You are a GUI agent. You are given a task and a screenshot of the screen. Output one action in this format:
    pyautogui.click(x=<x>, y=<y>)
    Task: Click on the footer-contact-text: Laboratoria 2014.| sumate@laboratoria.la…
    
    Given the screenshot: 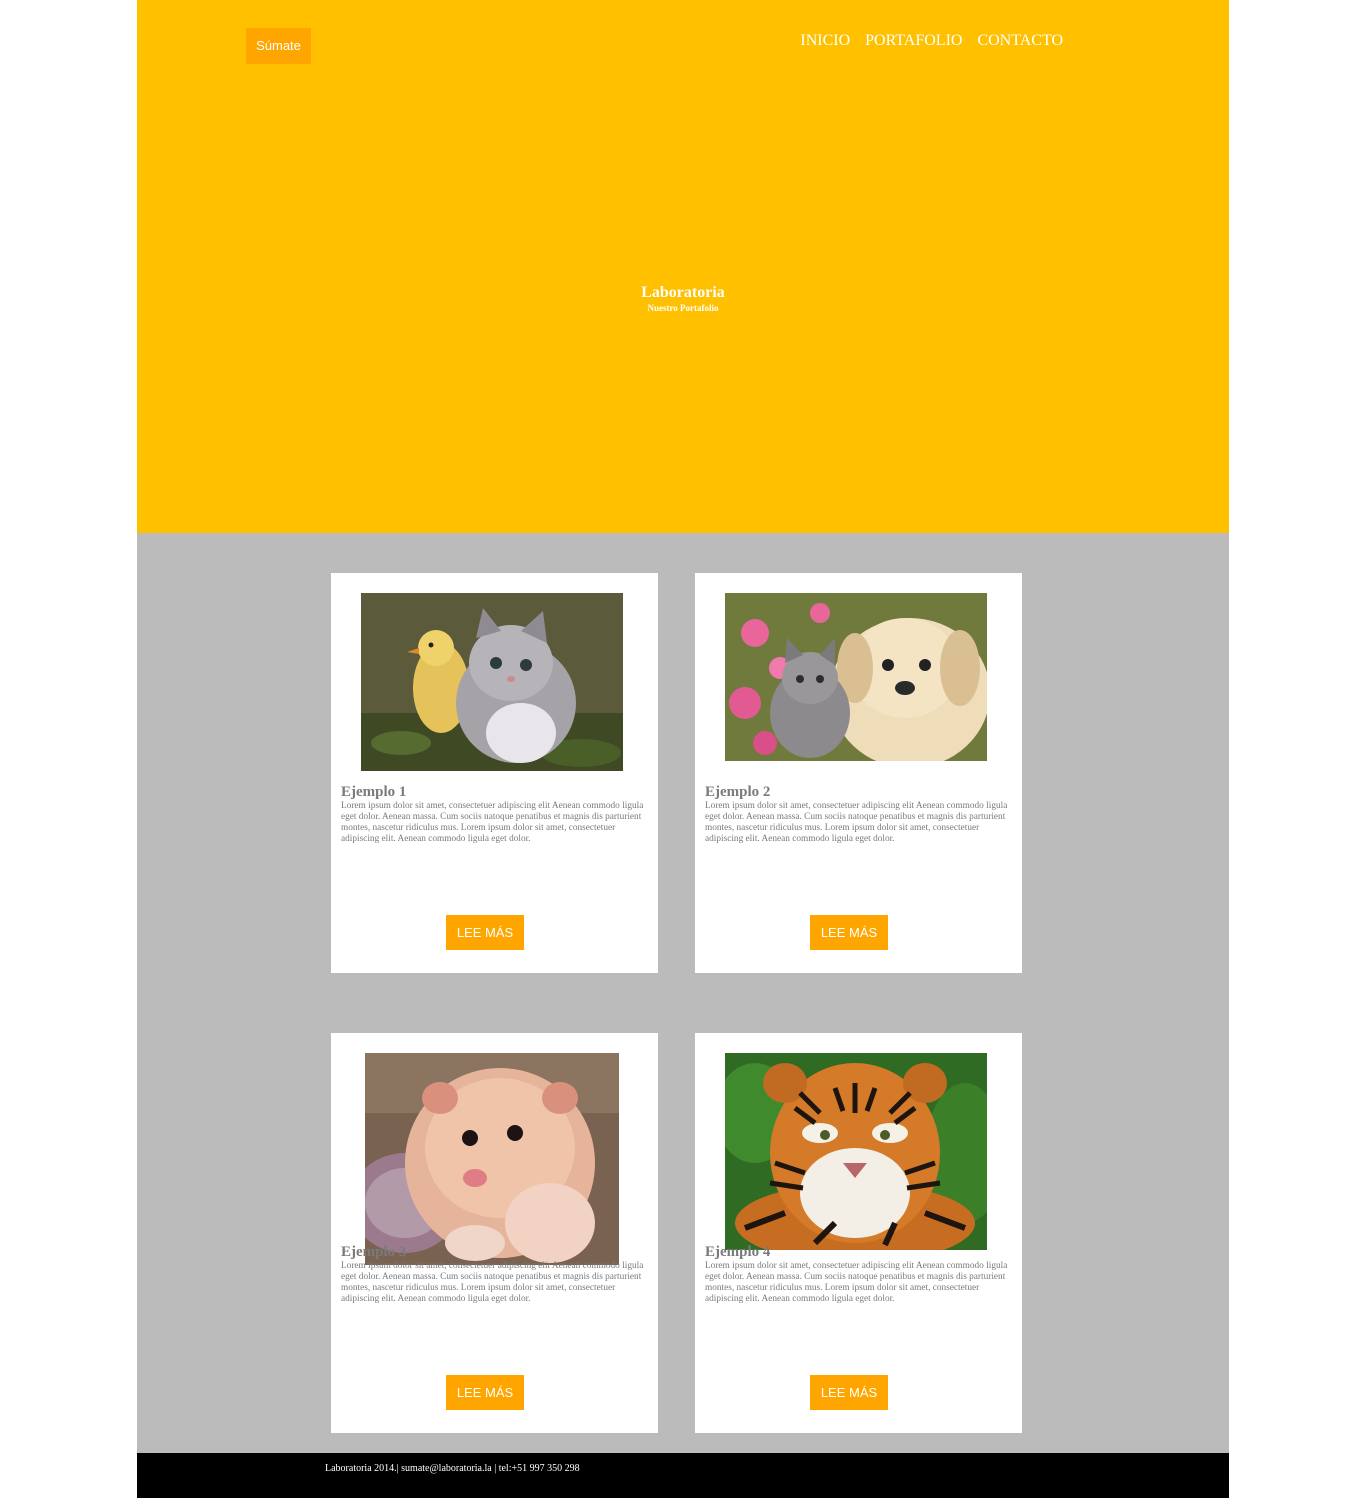 What is the action you would take?
    pyautogui.click(x=452, y=1468)
    